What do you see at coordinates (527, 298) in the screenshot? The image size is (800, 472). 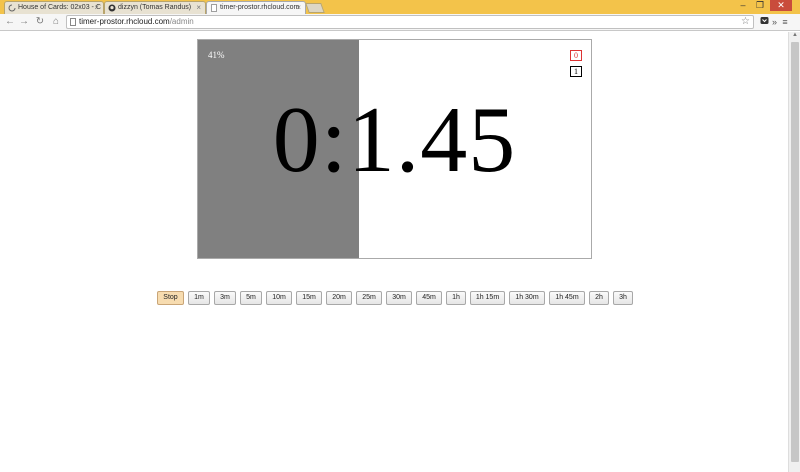 I see `preset-1h-30m-button: 1h 30m` at bounding box center [527, 298].